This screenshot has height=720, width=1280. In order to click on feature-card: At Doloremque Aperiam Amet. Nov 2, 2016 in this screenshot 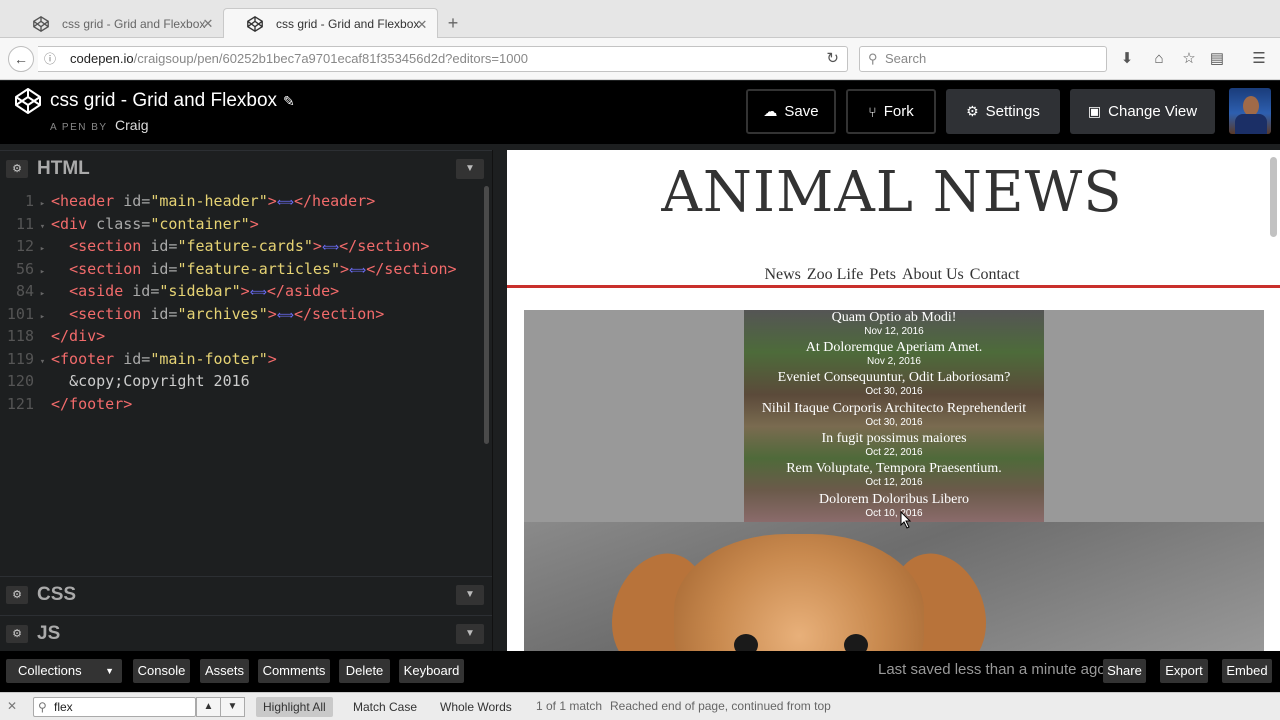, I will do `click(894, 354)`.